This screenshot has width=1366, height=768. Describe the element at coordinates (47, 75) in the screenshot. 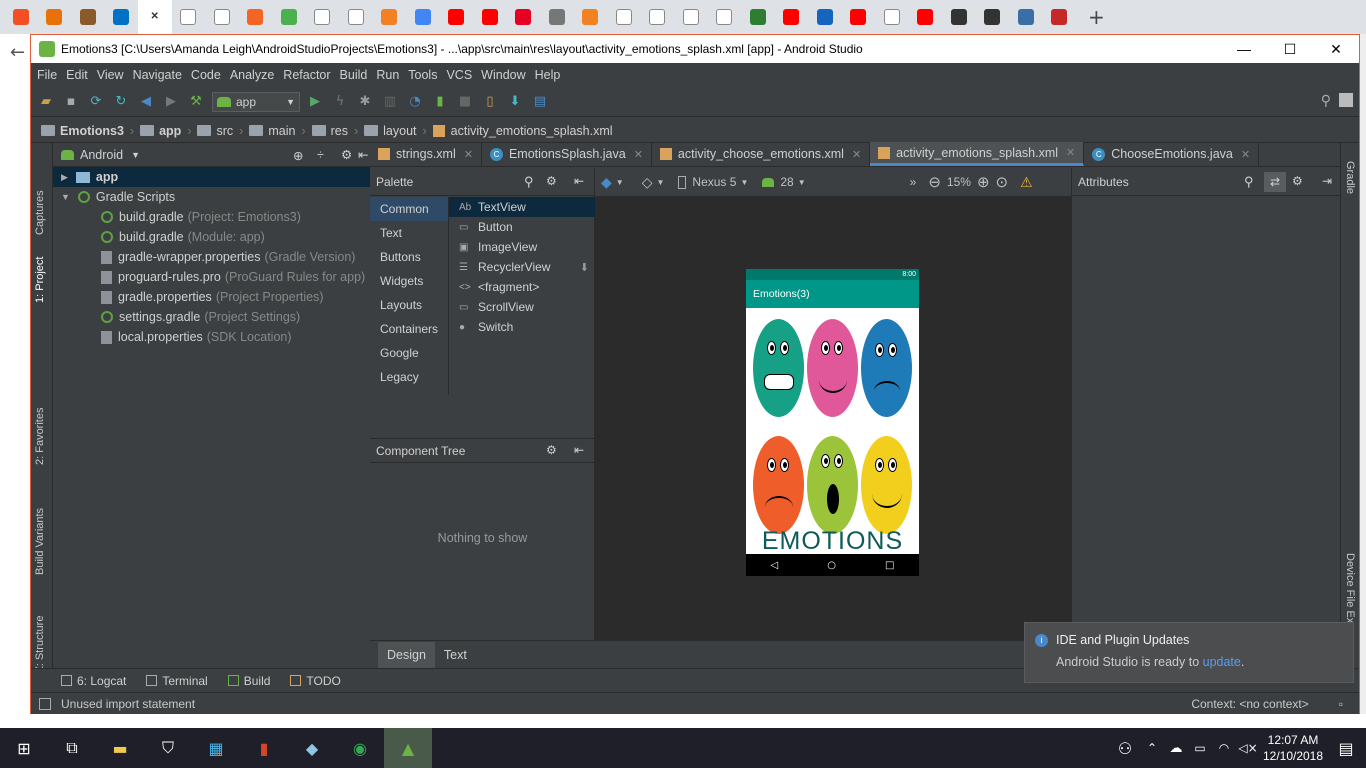

I see `menu-file: File` at that location.